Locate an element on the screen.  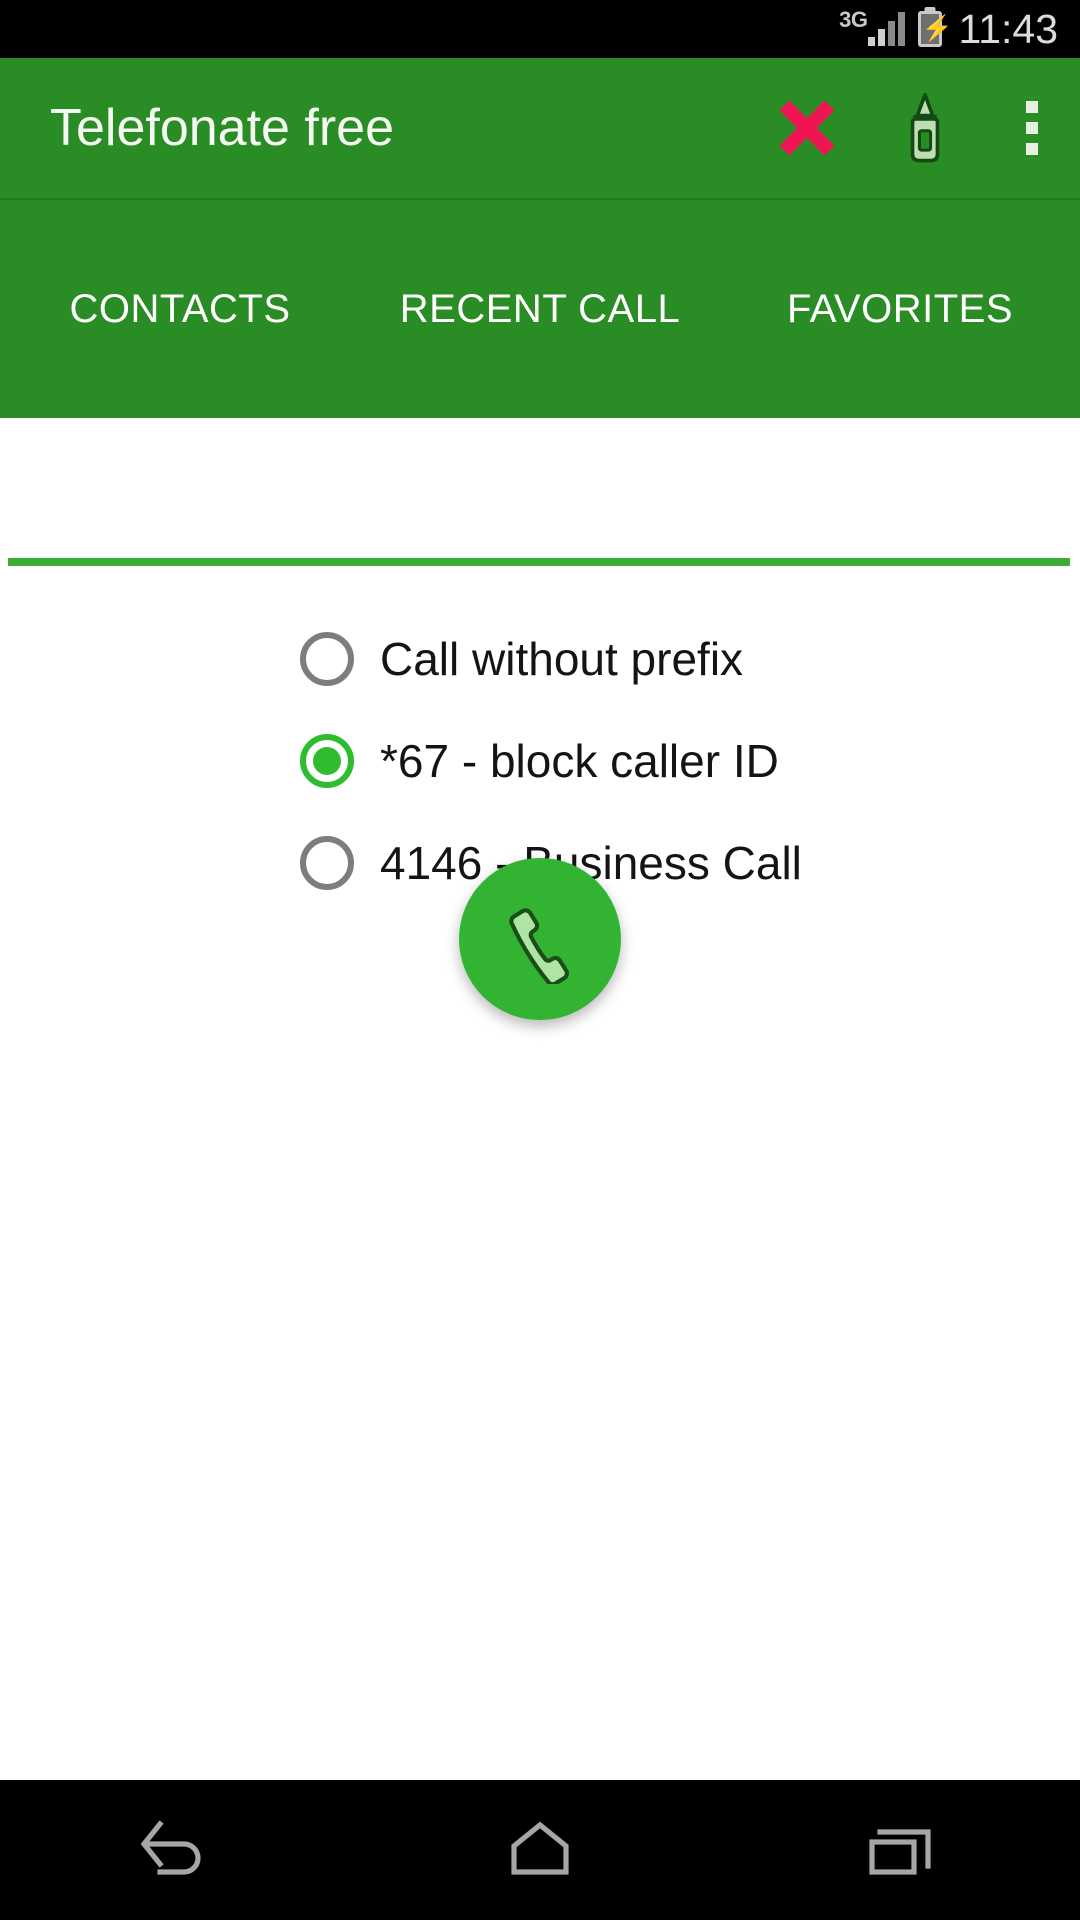
close-icon is located at coordinates (807, 128).